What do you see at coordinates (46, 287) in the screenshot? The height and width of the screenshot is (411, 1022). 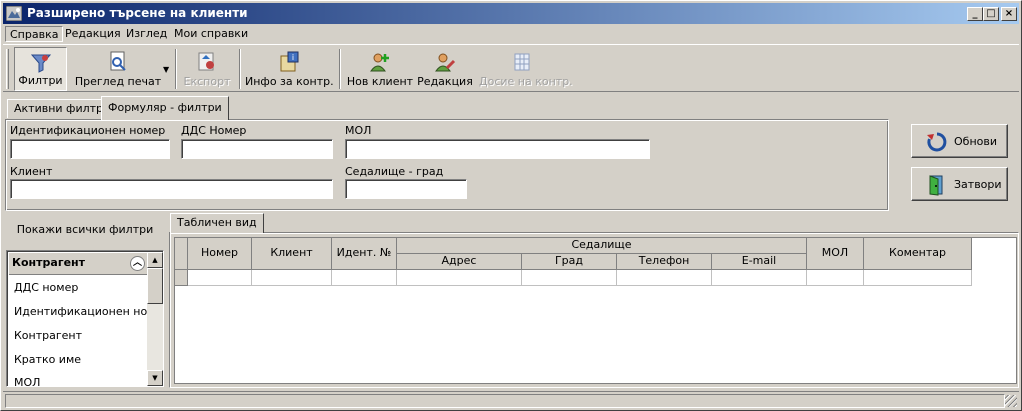 I see `list-item: ДДС номер` at bounding box center [46, 287].